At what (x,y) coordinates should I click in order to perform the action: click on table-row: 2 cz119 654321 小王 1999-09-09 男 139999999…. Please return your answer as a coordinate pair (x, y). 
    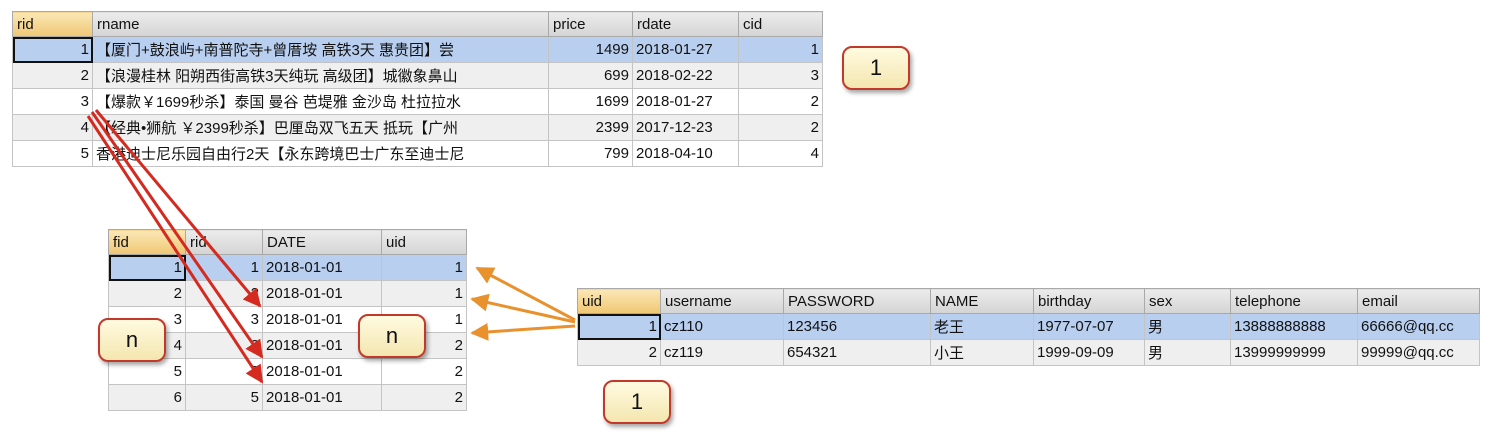
    Looking at the image, I should click on (1028, 352).